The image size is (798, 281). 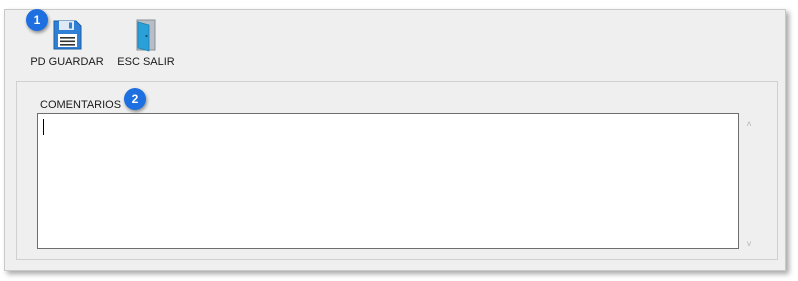 I want to click on door-exit-icon, so click(x=146, y=35).